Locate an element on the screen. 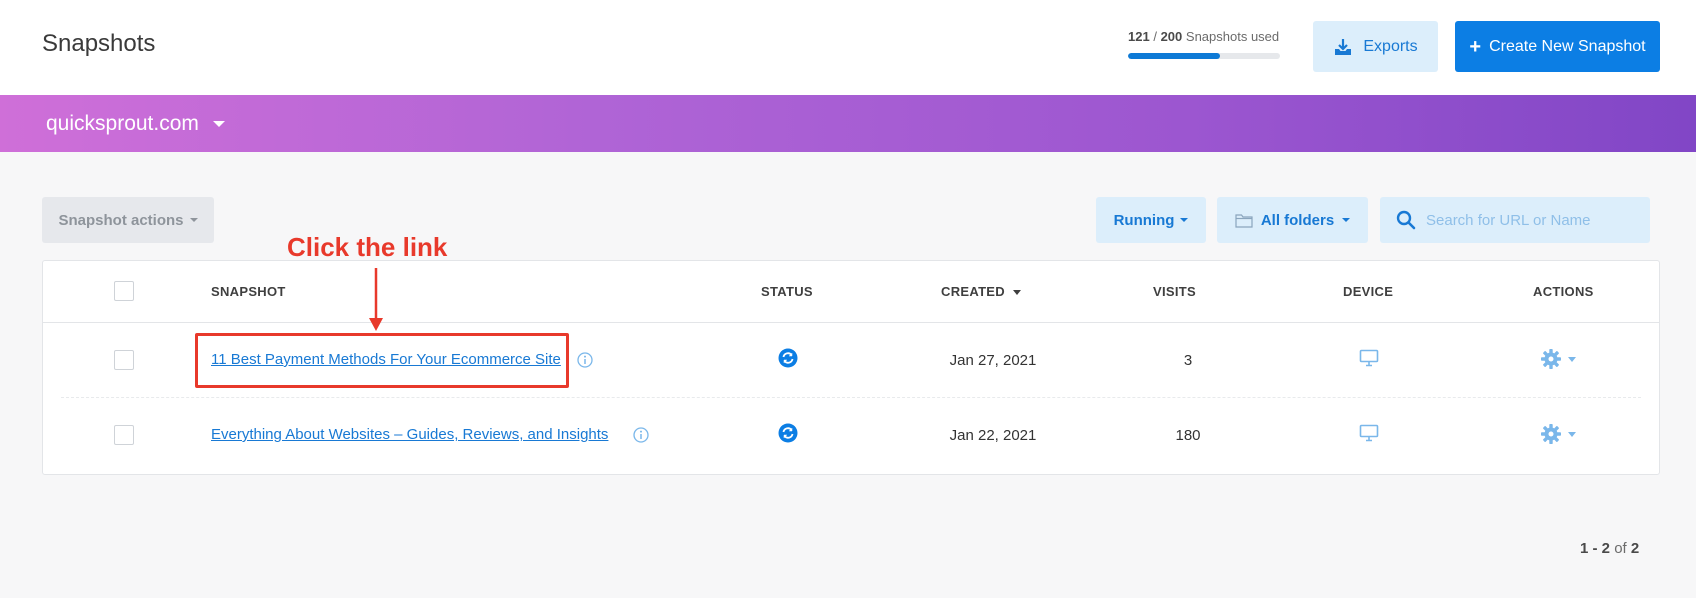  usage-used: 121 is located at coordinates (1139, 36).